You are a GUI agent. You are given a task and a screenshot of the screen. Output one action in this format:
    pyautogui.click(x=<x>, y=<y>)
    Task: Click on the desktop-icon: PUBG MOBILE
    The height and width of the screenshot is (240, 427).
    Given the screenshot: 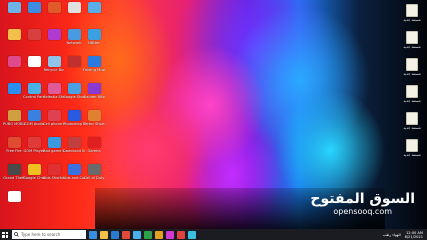 What is the action you would take?
    pyautogui.click(x=14, y=121)
    